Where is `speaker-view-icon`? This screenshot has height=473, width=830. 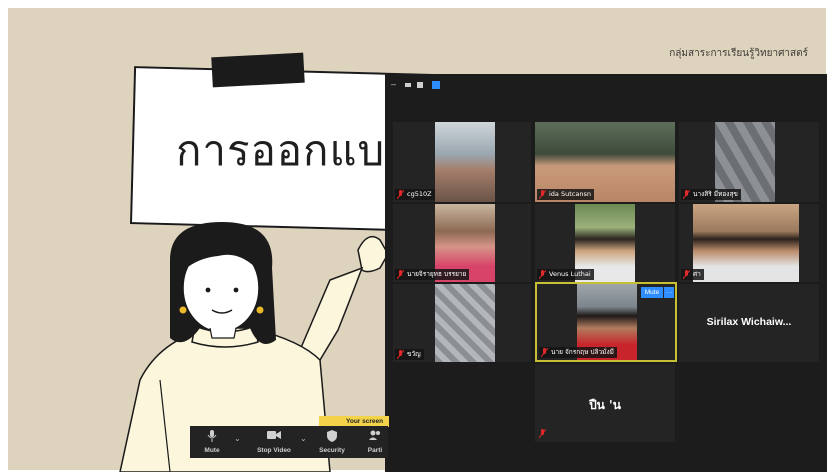
speaker-view-icon is located at coordinates (408, 85).